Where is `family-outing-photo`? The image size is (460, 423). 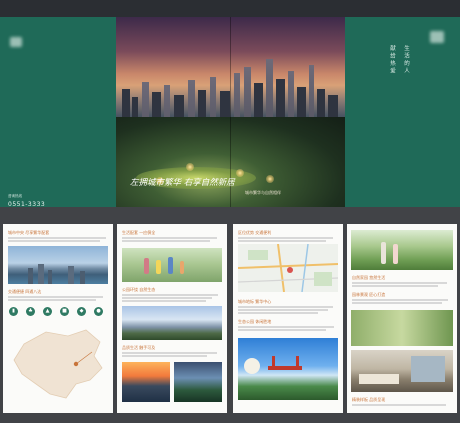 family-outing-photo is located at coordinates (172, 265).